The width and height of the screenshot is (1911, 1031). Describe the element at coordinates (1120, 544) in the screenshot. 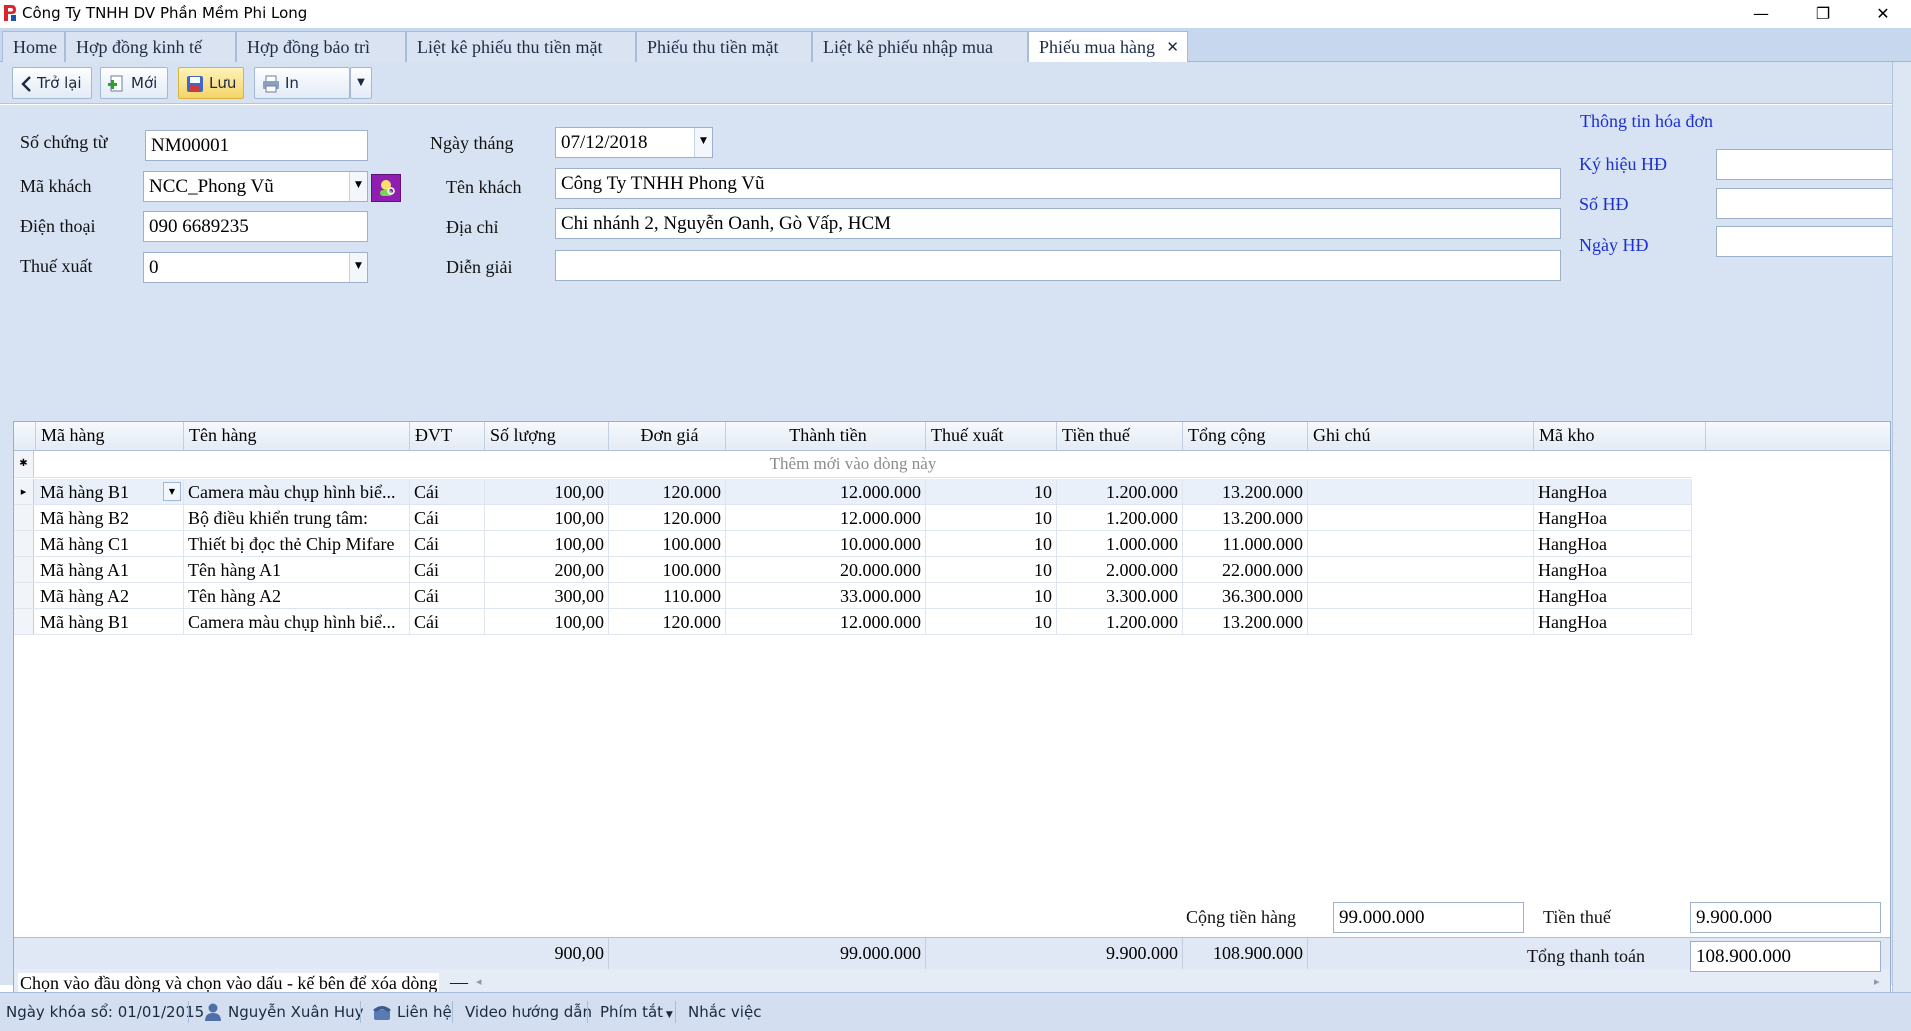

I see `cell-tien-thue: 1.000.000` at that location.